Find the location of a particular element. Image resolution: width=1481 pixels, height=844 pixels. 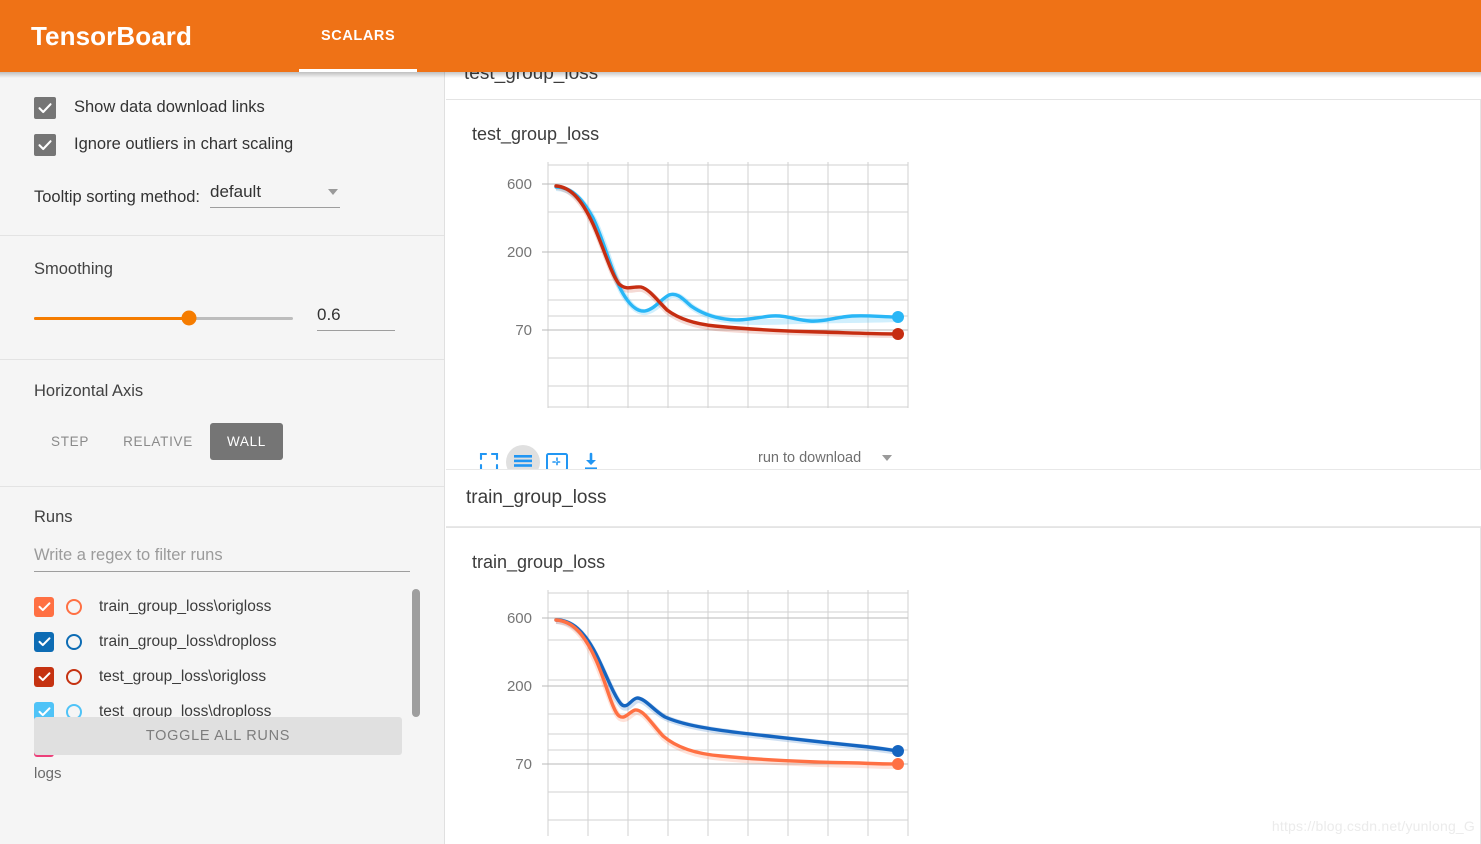

checkbox-label: Ignore outliers in chart scaling is located at coordinates (184, 144).